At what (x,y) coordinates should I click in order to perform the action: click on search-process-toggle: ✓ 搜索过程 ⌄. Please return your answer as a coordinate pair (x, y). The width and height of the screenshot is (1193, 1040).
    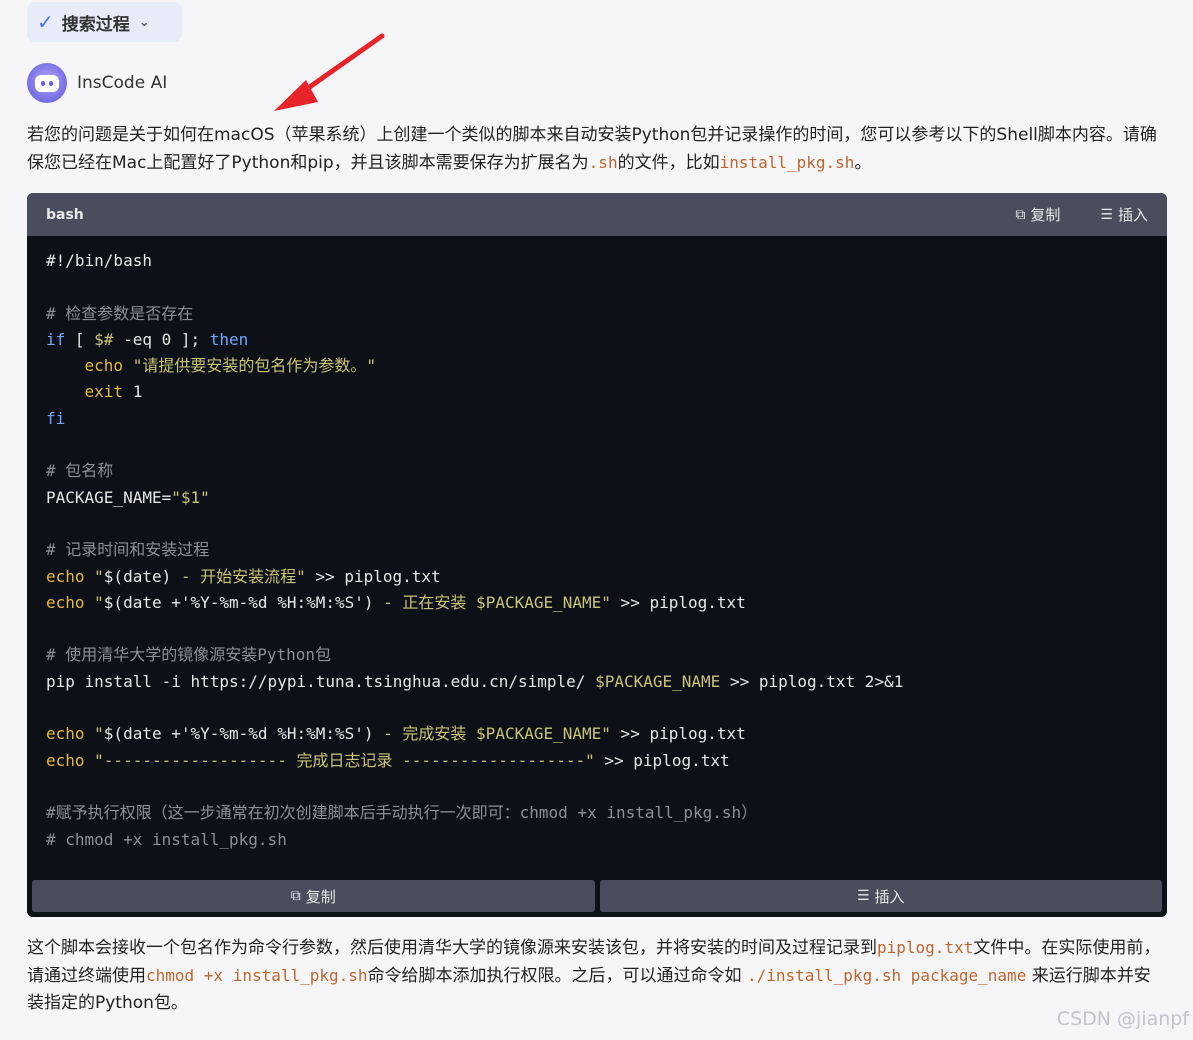
    Looking at the image, I should click on (104, 22).